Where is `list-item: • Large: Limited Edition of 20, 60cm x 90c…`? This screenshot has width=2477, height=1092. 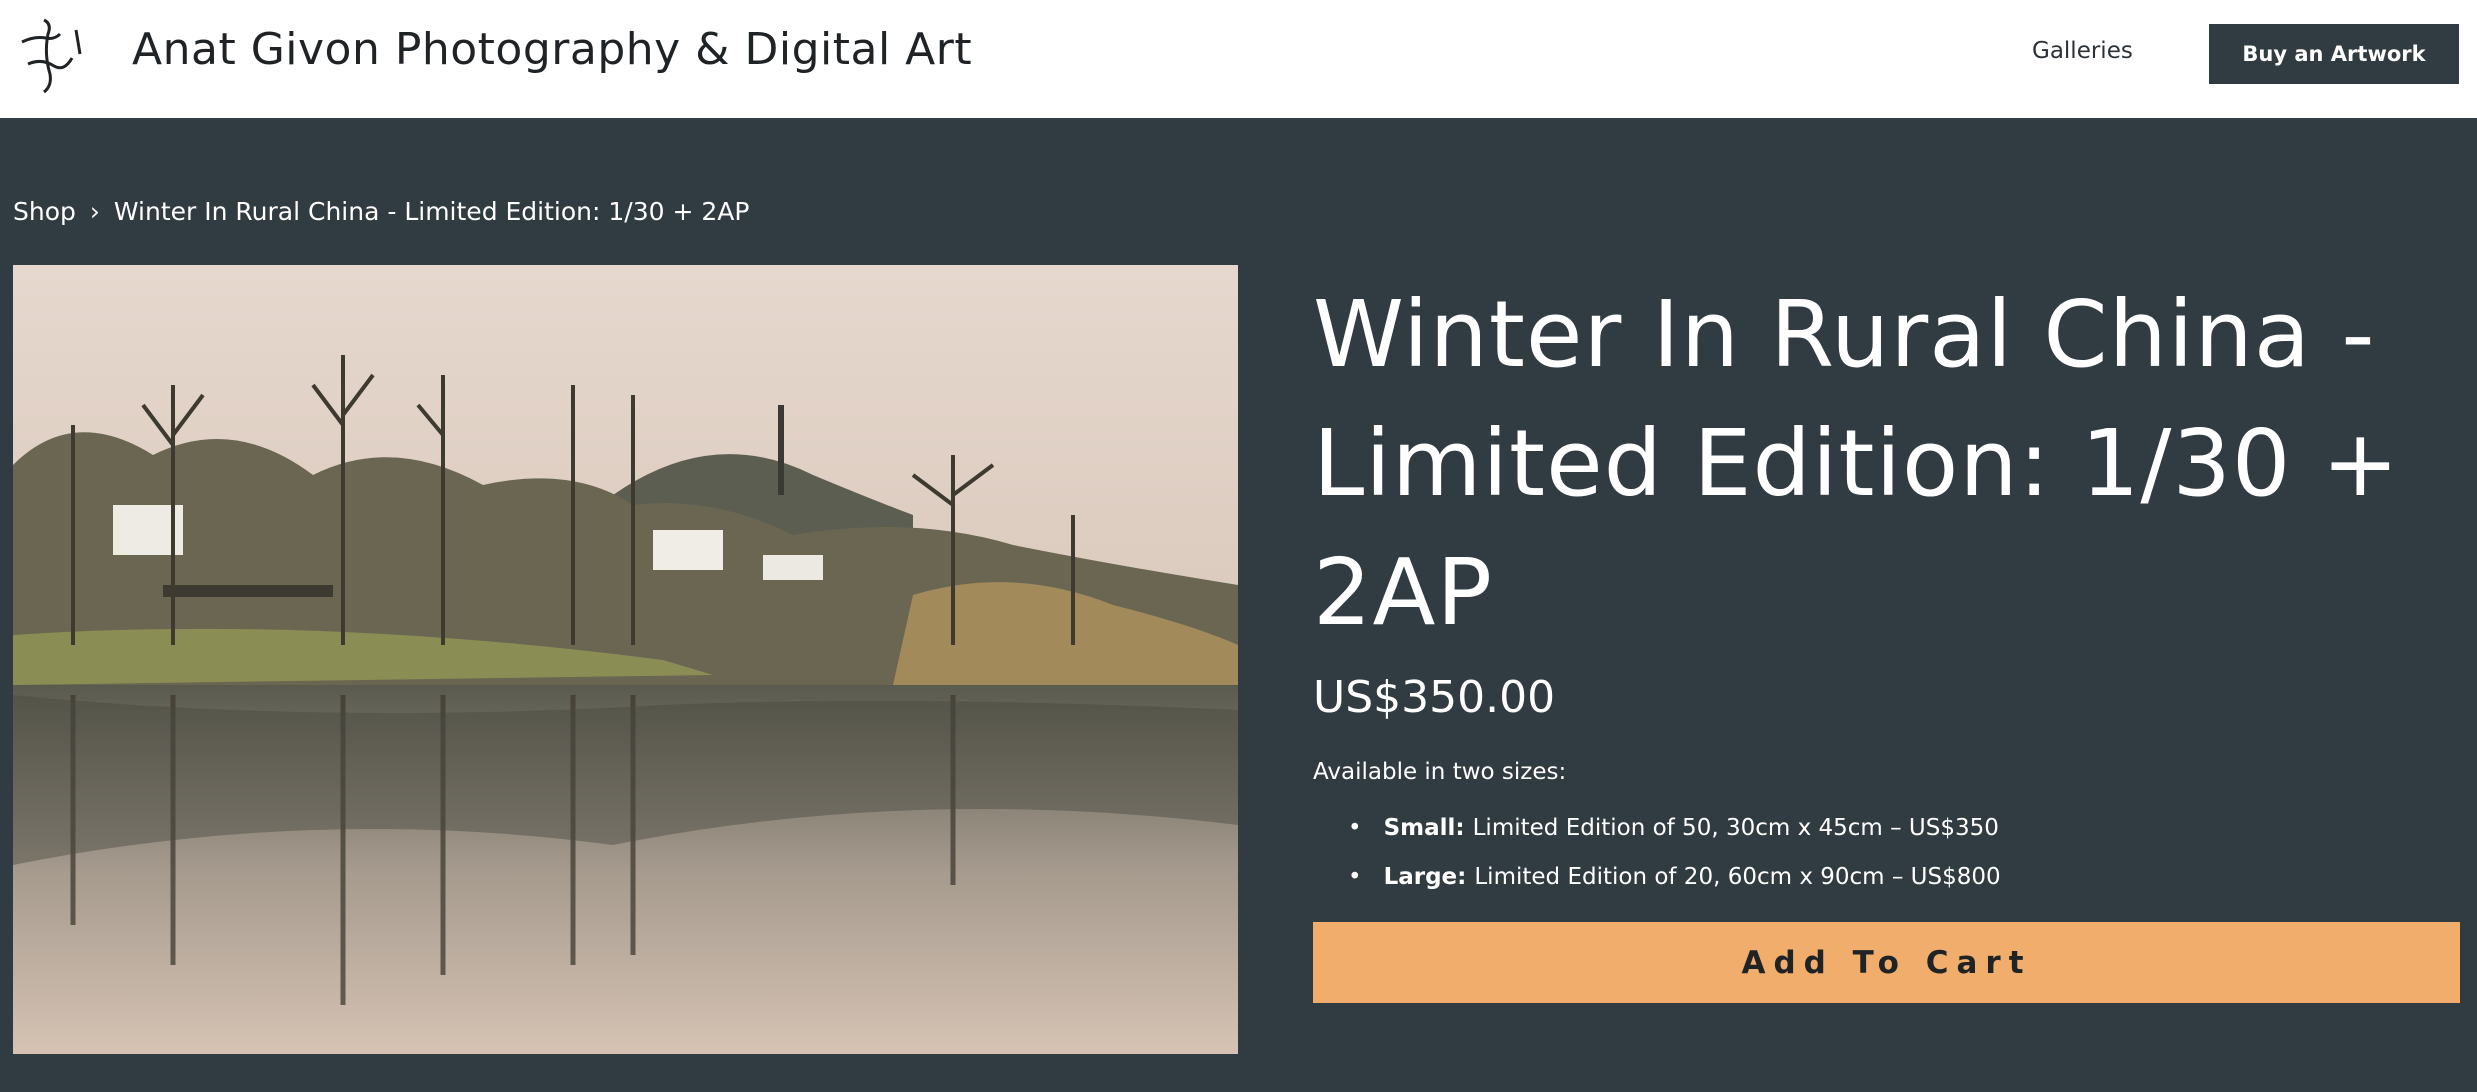
list-item: • Large: Limited Edition of 20, 60cm x 90c… is located at coordinates (1674, 888).